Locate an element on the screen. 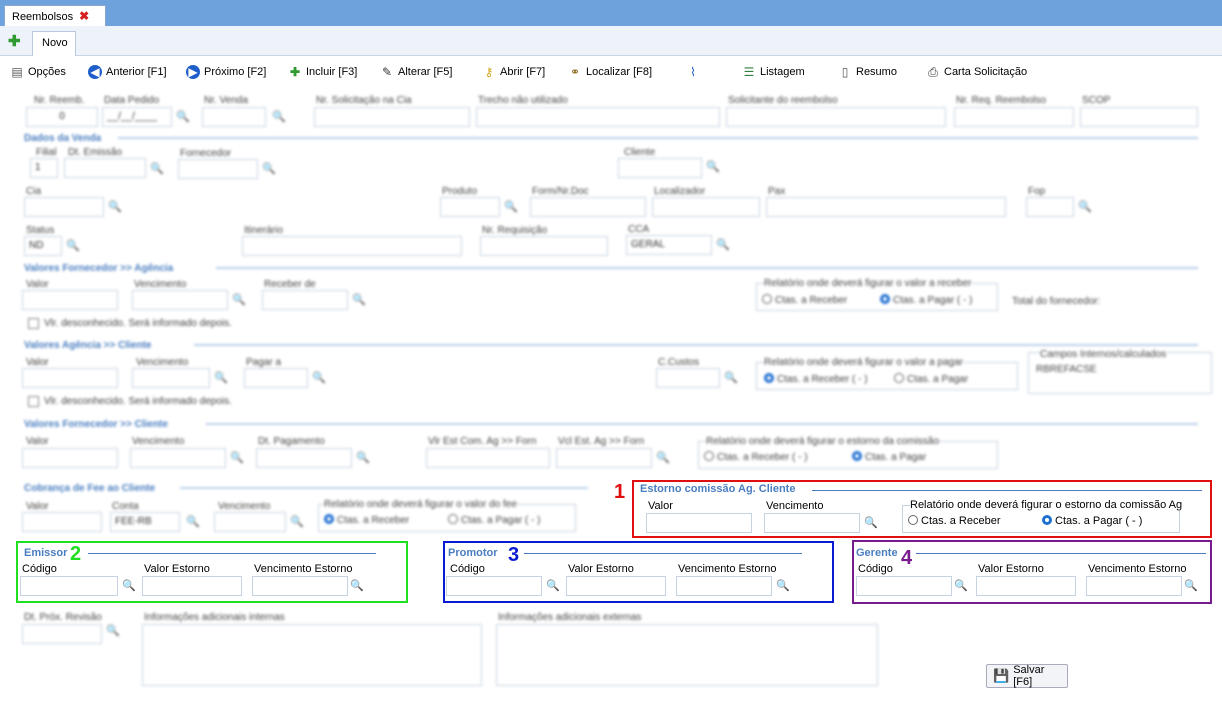 The image size is (1222, 716). c-custos-input is located at coordinates (688, 378).